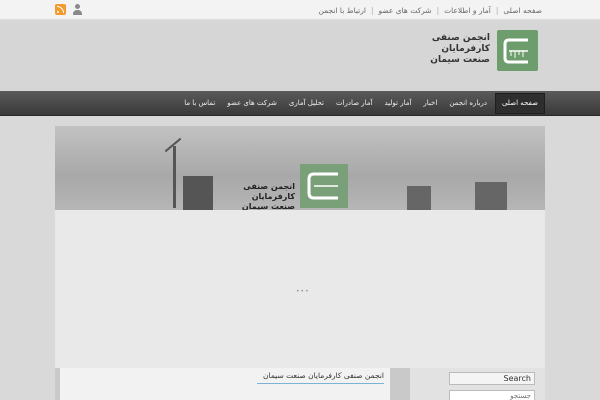  Describe the element at coordinates (225, 384) in the screenshot. I see `post-box: انجمن صنفی کارفرمایان صنعت سیمان` at that location.